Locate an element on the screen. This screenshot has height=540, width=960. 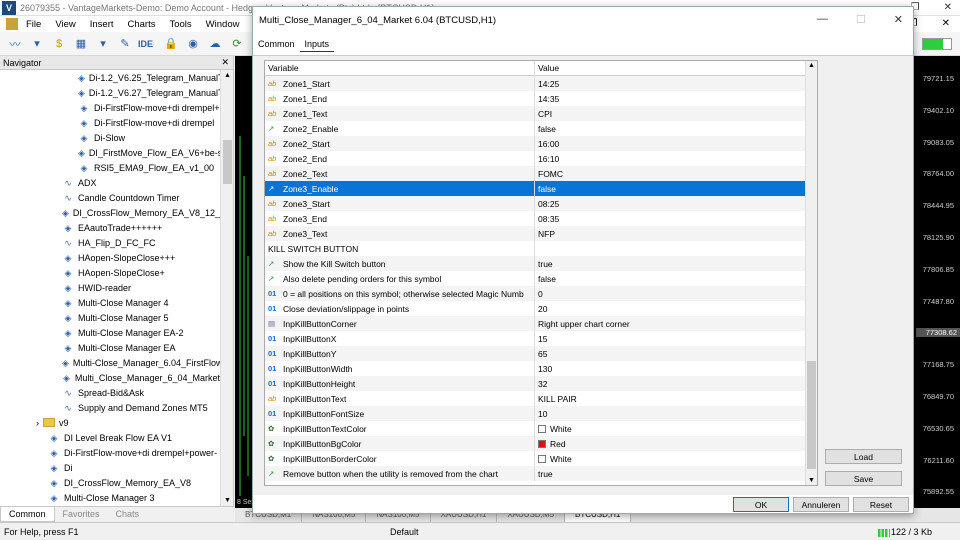
input-row: ab Zone1_Text CPI is located at coordinates (535, 113).